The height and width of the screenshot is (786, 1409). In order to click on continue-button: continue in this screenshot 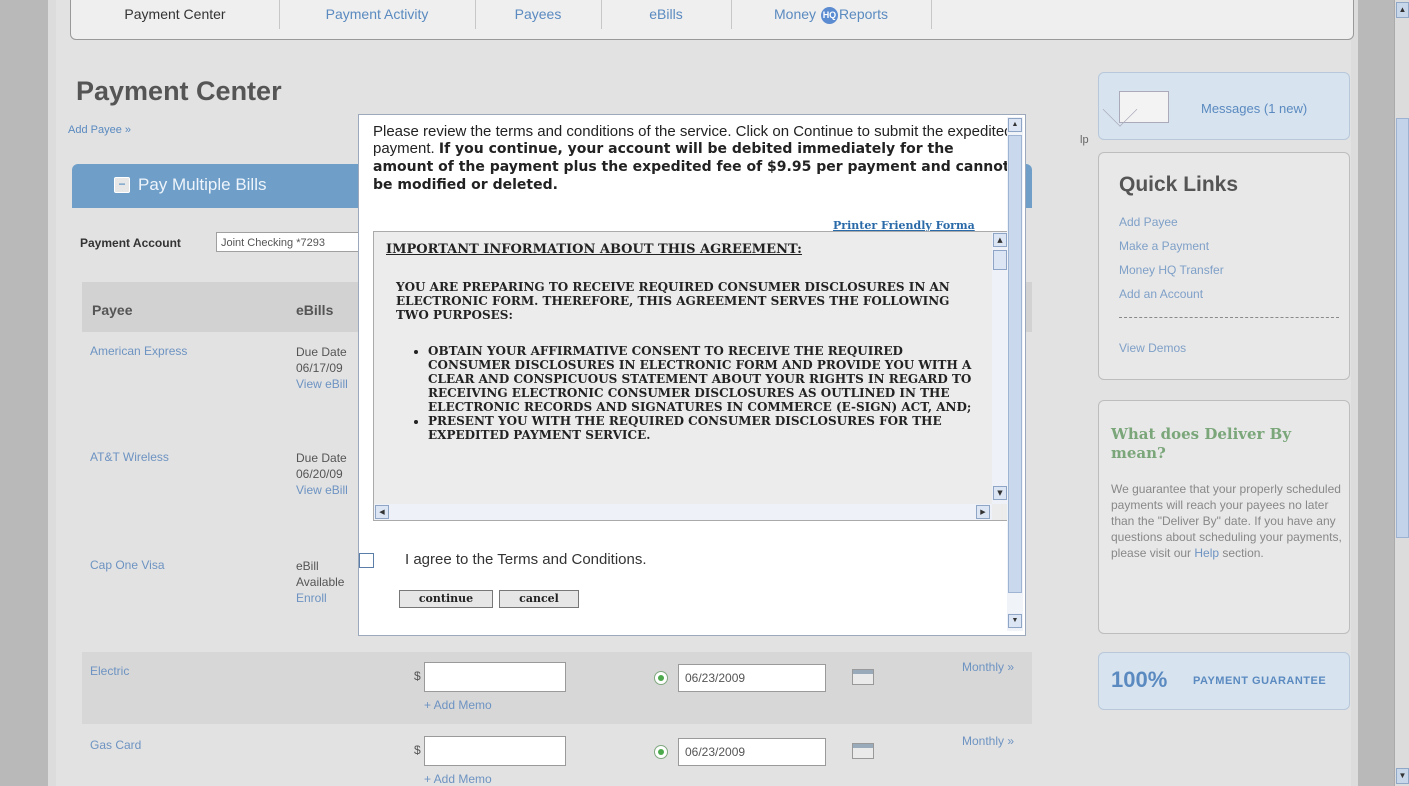, I will do `click(446, 599)`.